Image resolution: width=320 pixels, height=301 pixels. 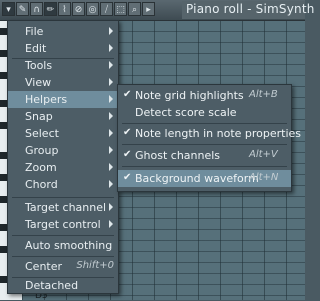 What do you see at coordinates (95, 265) in the screenshot?
I see `menu-shortcut: Shift+0` at bounding box center [95, 265].